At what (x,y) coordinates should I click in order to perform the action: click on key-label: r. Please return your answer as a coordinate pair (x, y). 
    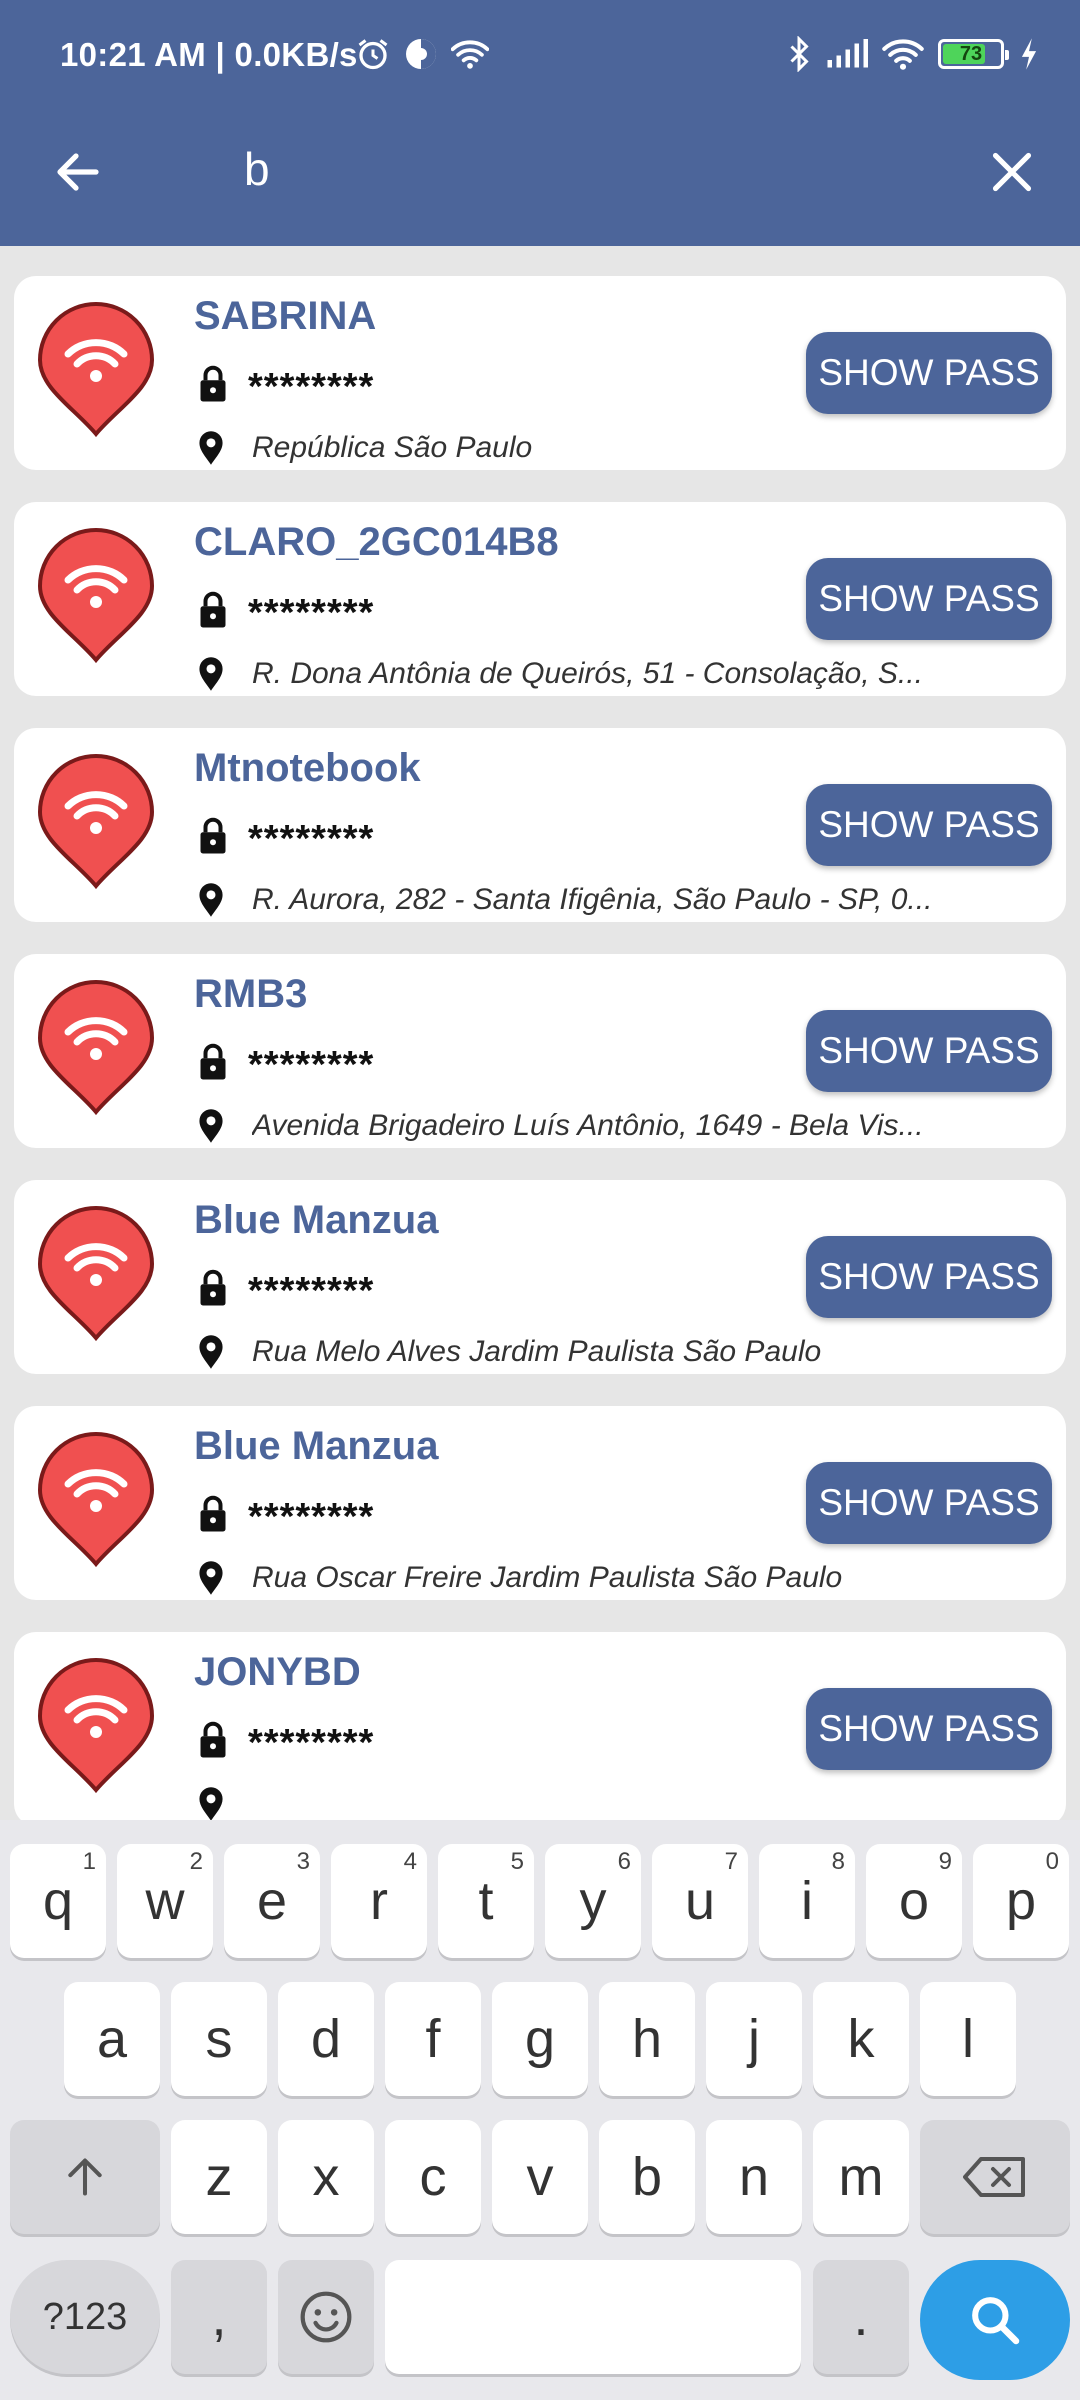
    Looking at the image, I should click on (379, 1901).